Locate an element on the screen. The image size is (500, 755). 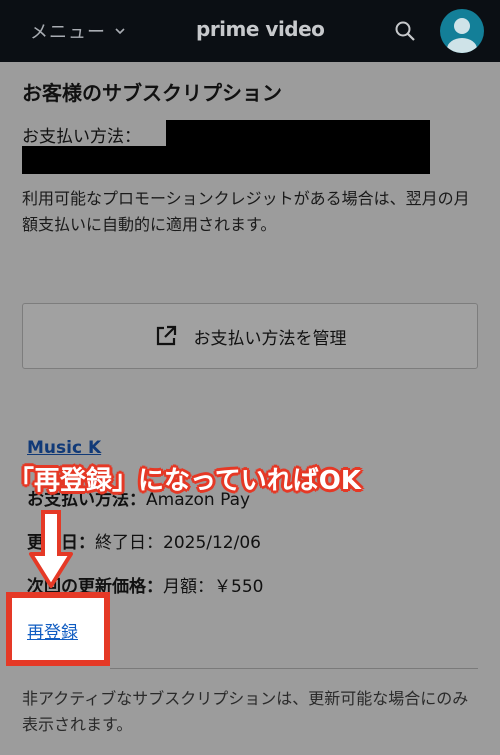
avatar is located at coordinates (462, 31).